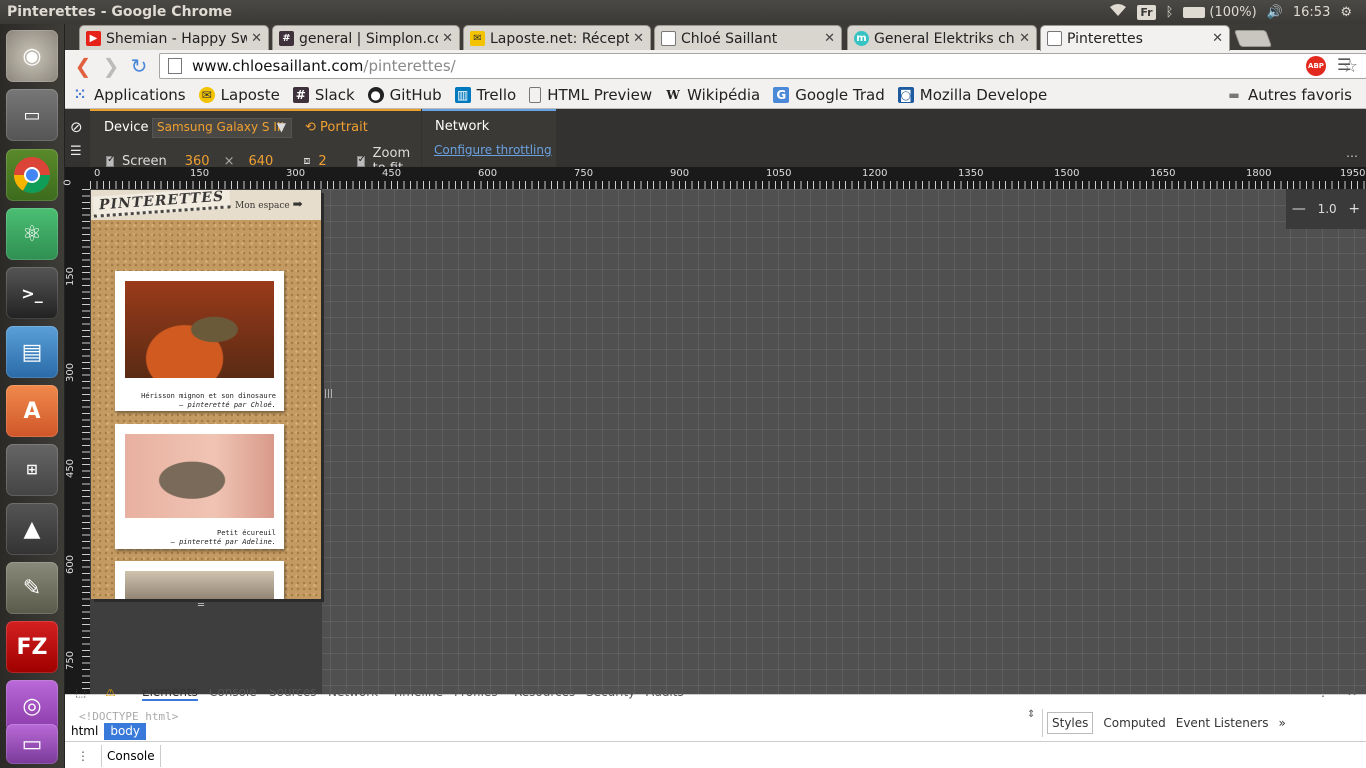 Image resolution: width=1366 pixels, height=768 pixels. I want to click on zoom-in-button: +, so click(1354, 209).